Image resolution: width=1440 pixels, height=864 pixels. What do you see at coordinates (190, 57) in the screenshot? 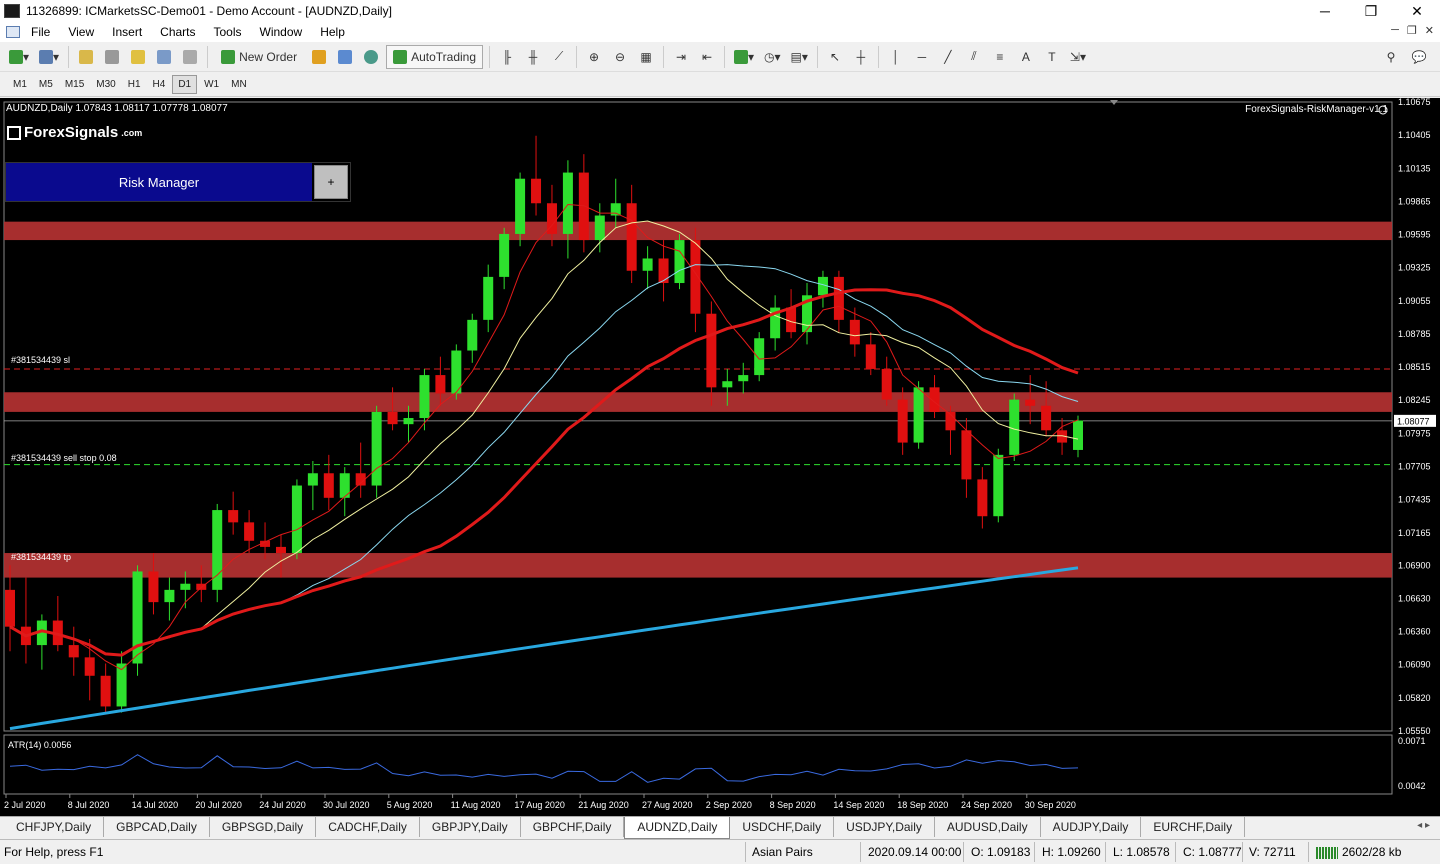
I see `strategy-tester-icon` at bounding box center [190, 57].